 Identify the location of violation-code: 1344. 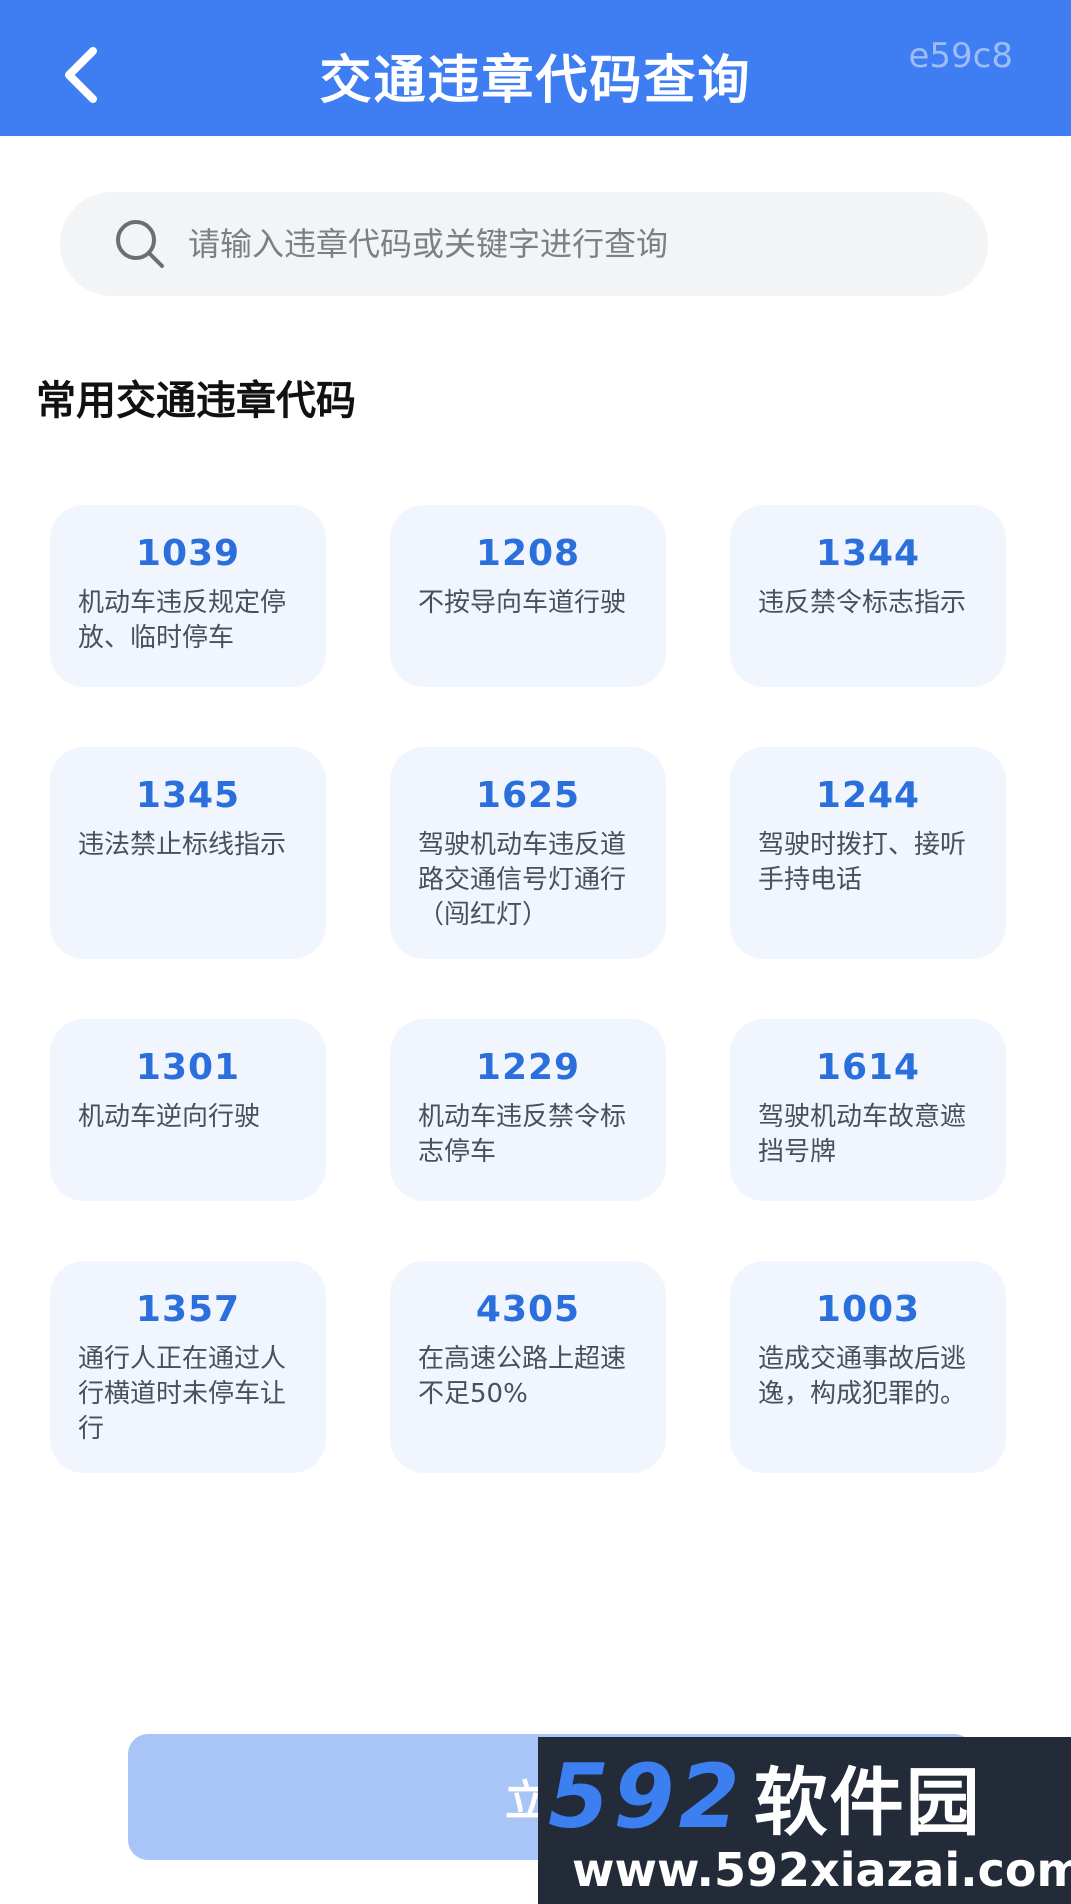
(868, 553).